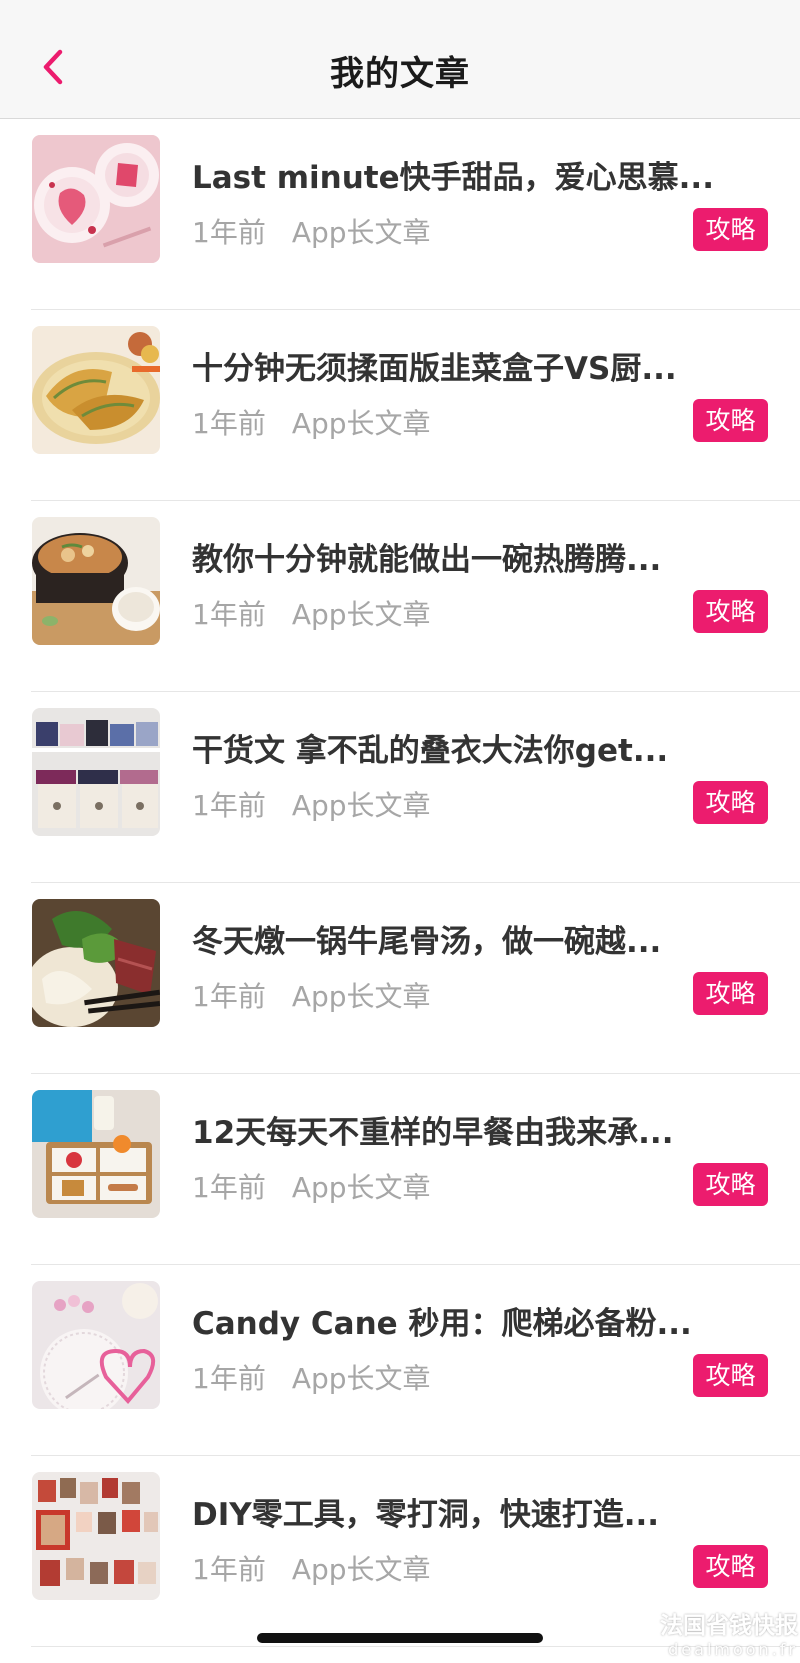 The width and height of the screenshot is (800, 1663). I want to click on article-item: 12天每天不重样的早餐由我来承... 1年前 App长文章 攻略, so click(400, 1169).